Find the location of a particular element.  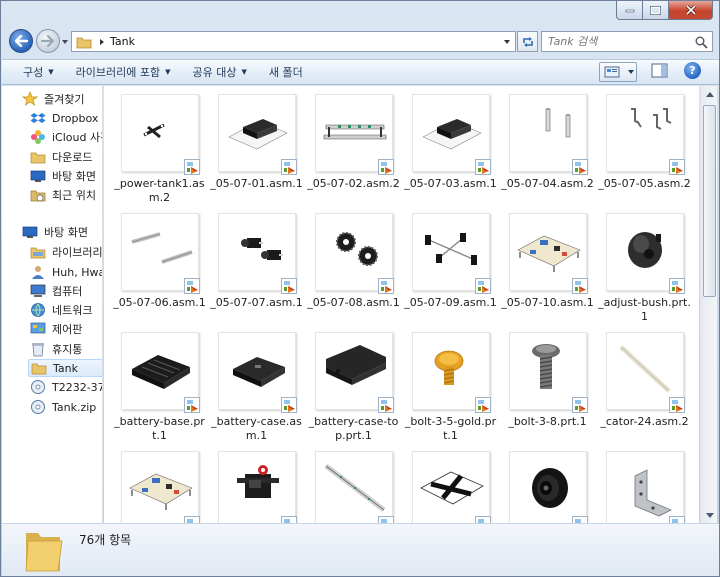

file-item: _cator-24.asm.2 is located at coordinates (644, 383).